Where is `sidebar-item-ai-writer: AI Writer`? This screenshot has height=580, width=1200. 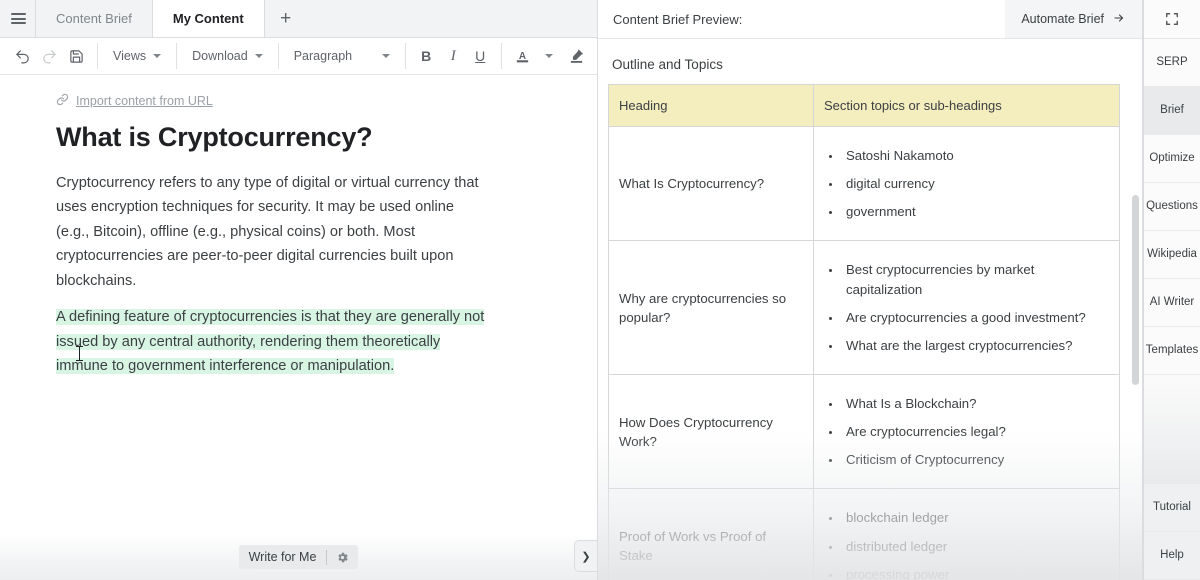
sidebar-item-ai-writer: AI Writer is located at coordinates (1172, 303).